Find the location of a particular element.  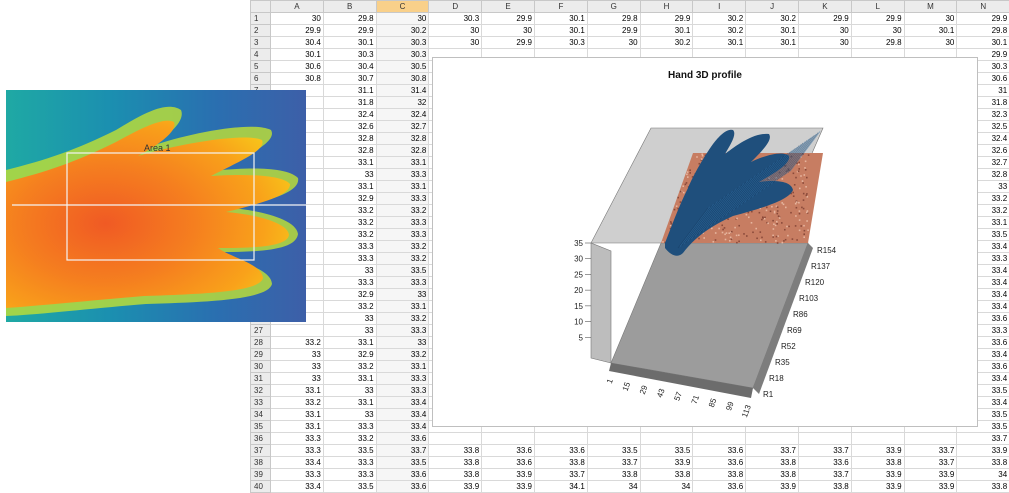

column-header: K is located at coordinates (824, 7).